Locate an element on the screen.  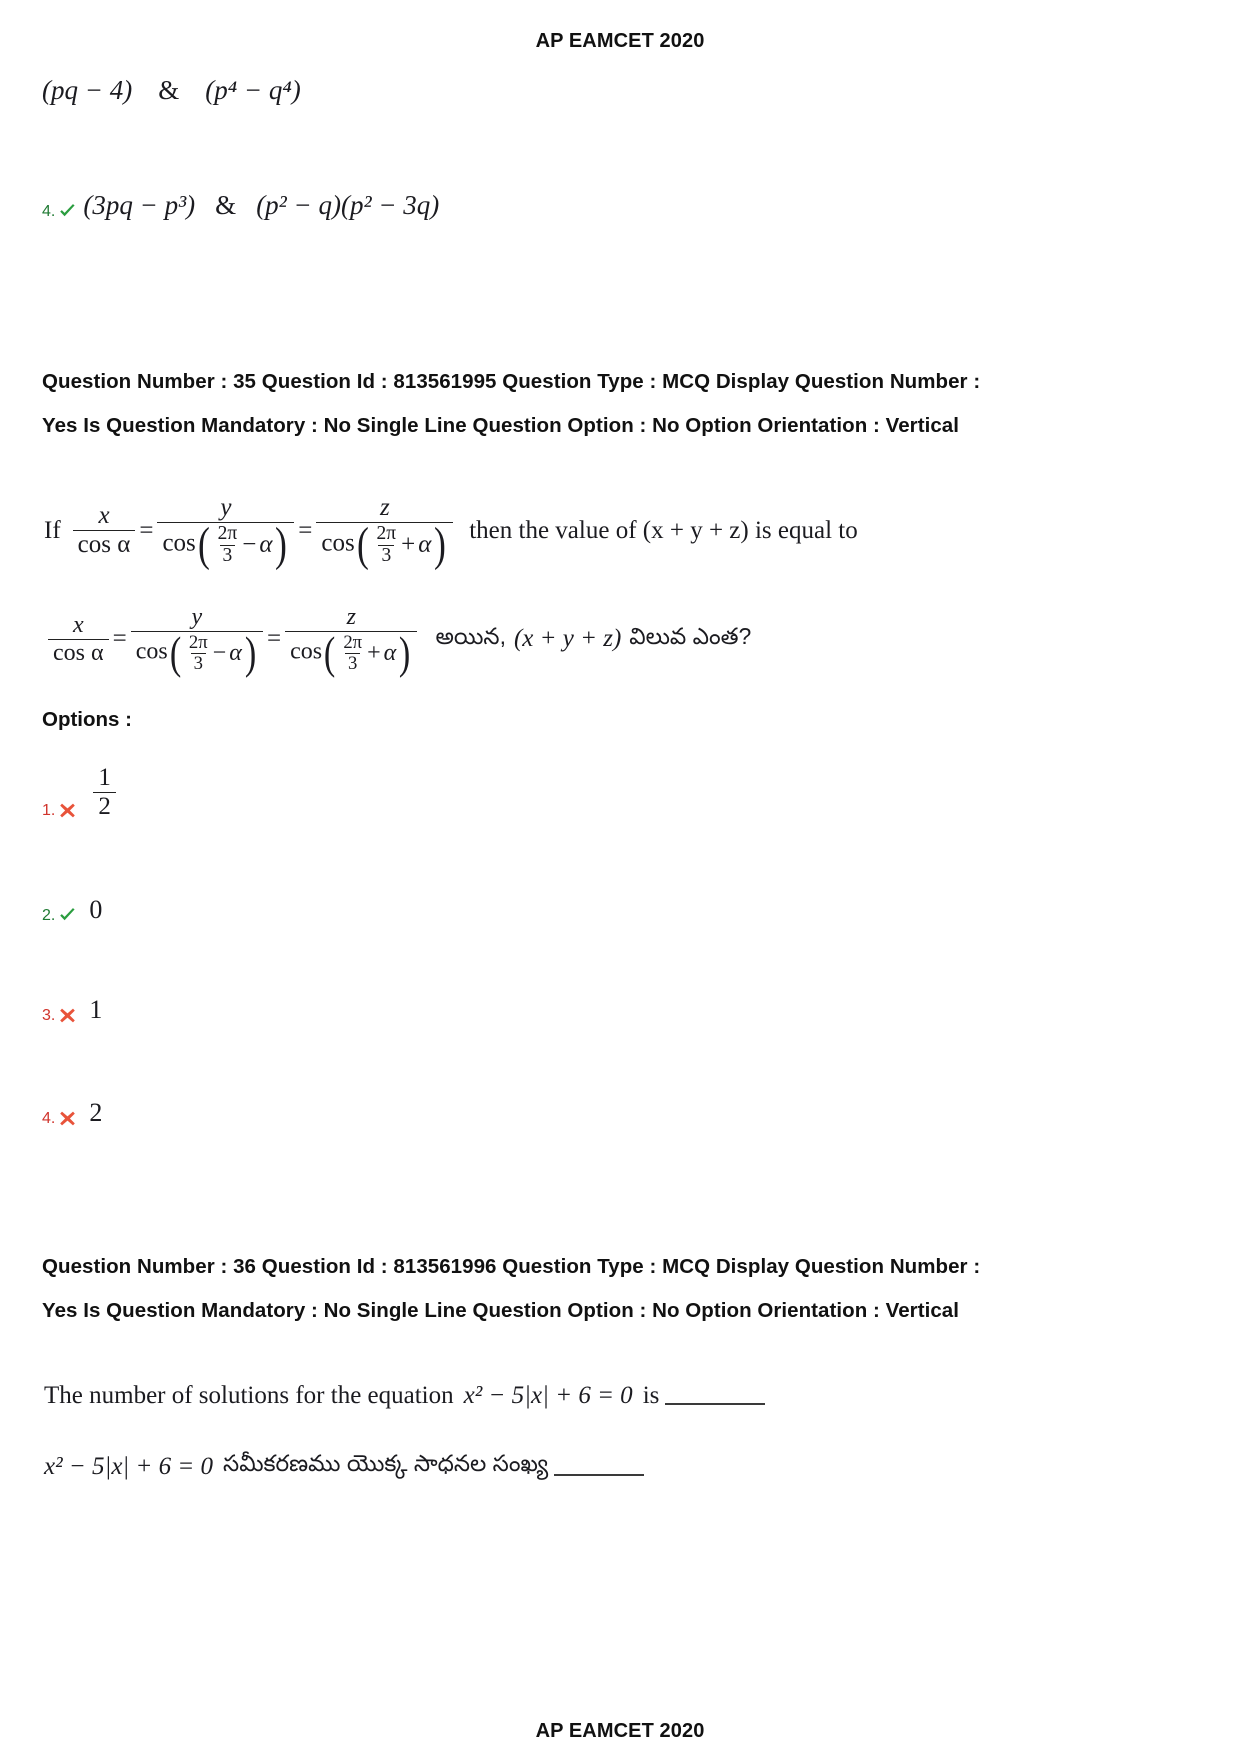
q35-option-1-fraction: 1 2 is located at coordinates (104, 792).